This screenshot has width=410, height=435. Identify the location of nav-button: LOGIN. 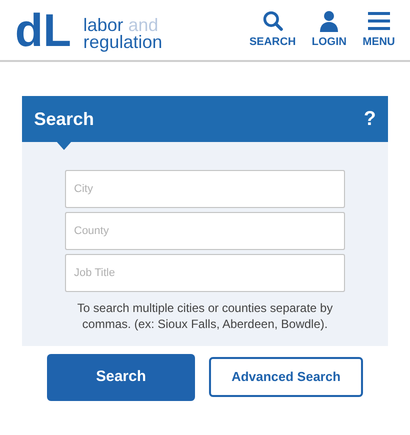
(329, 30).